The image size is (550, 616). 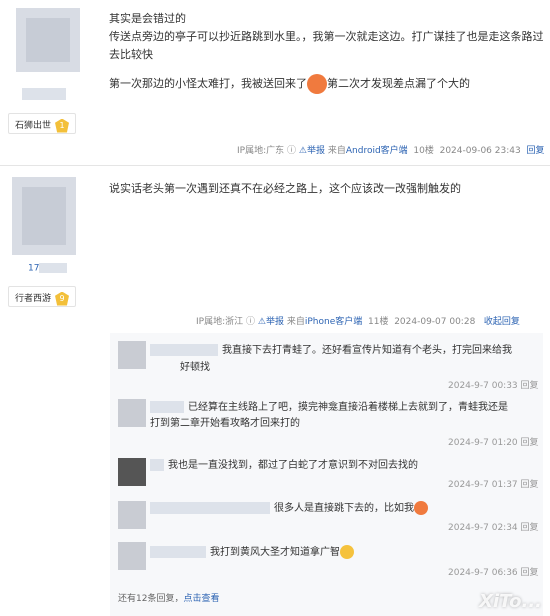 What do you see at coordinates (502, 322) in the screenshot?
I see `collapse-replies-button: 收起回复` at bounding box center [502, 322].